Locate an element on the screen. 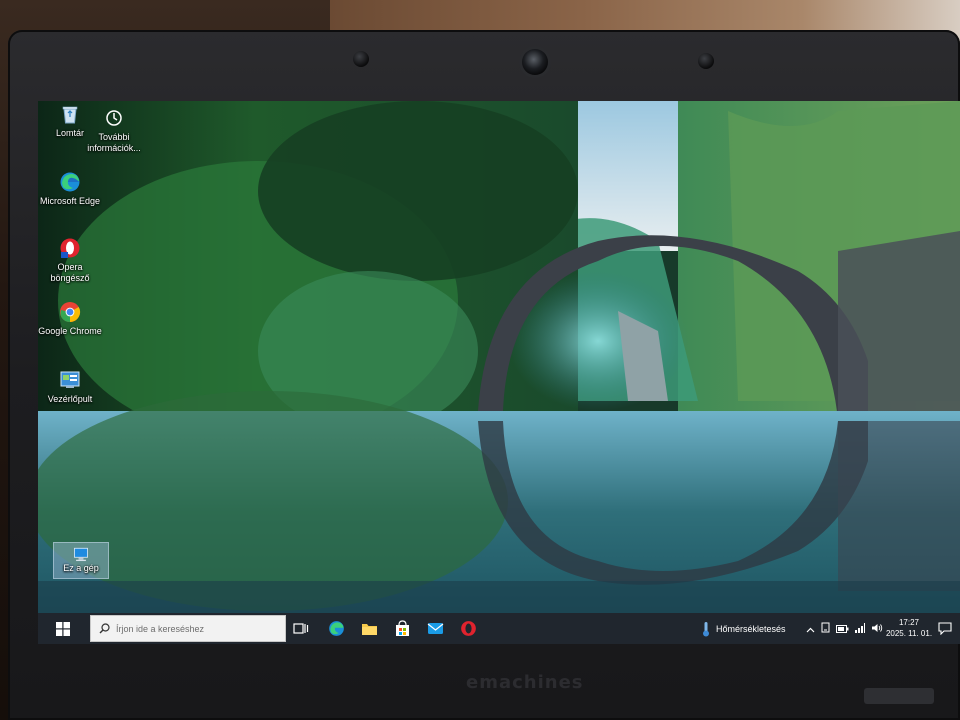  taskbar-app-store is located at coordinates (402, 628).